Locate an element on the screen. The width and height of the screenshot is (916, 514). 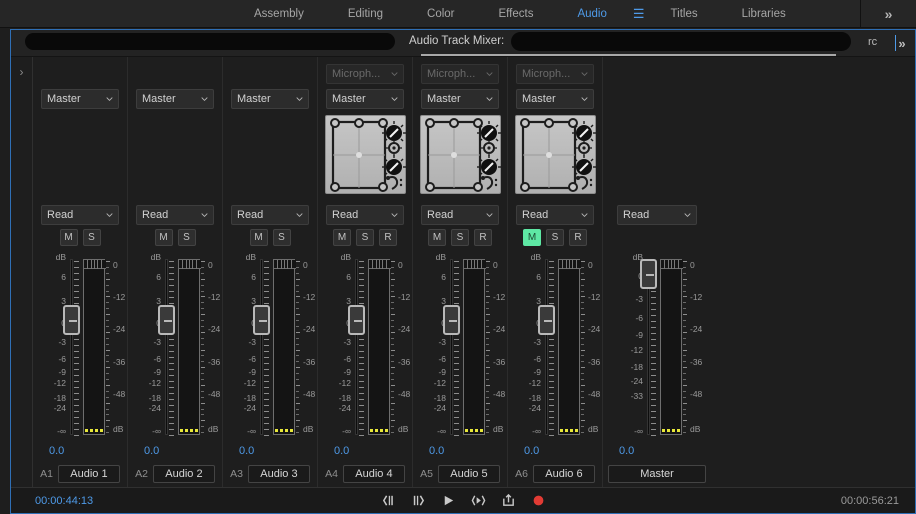
meter-tick-label: 0 is located at coordinates (210, 265).